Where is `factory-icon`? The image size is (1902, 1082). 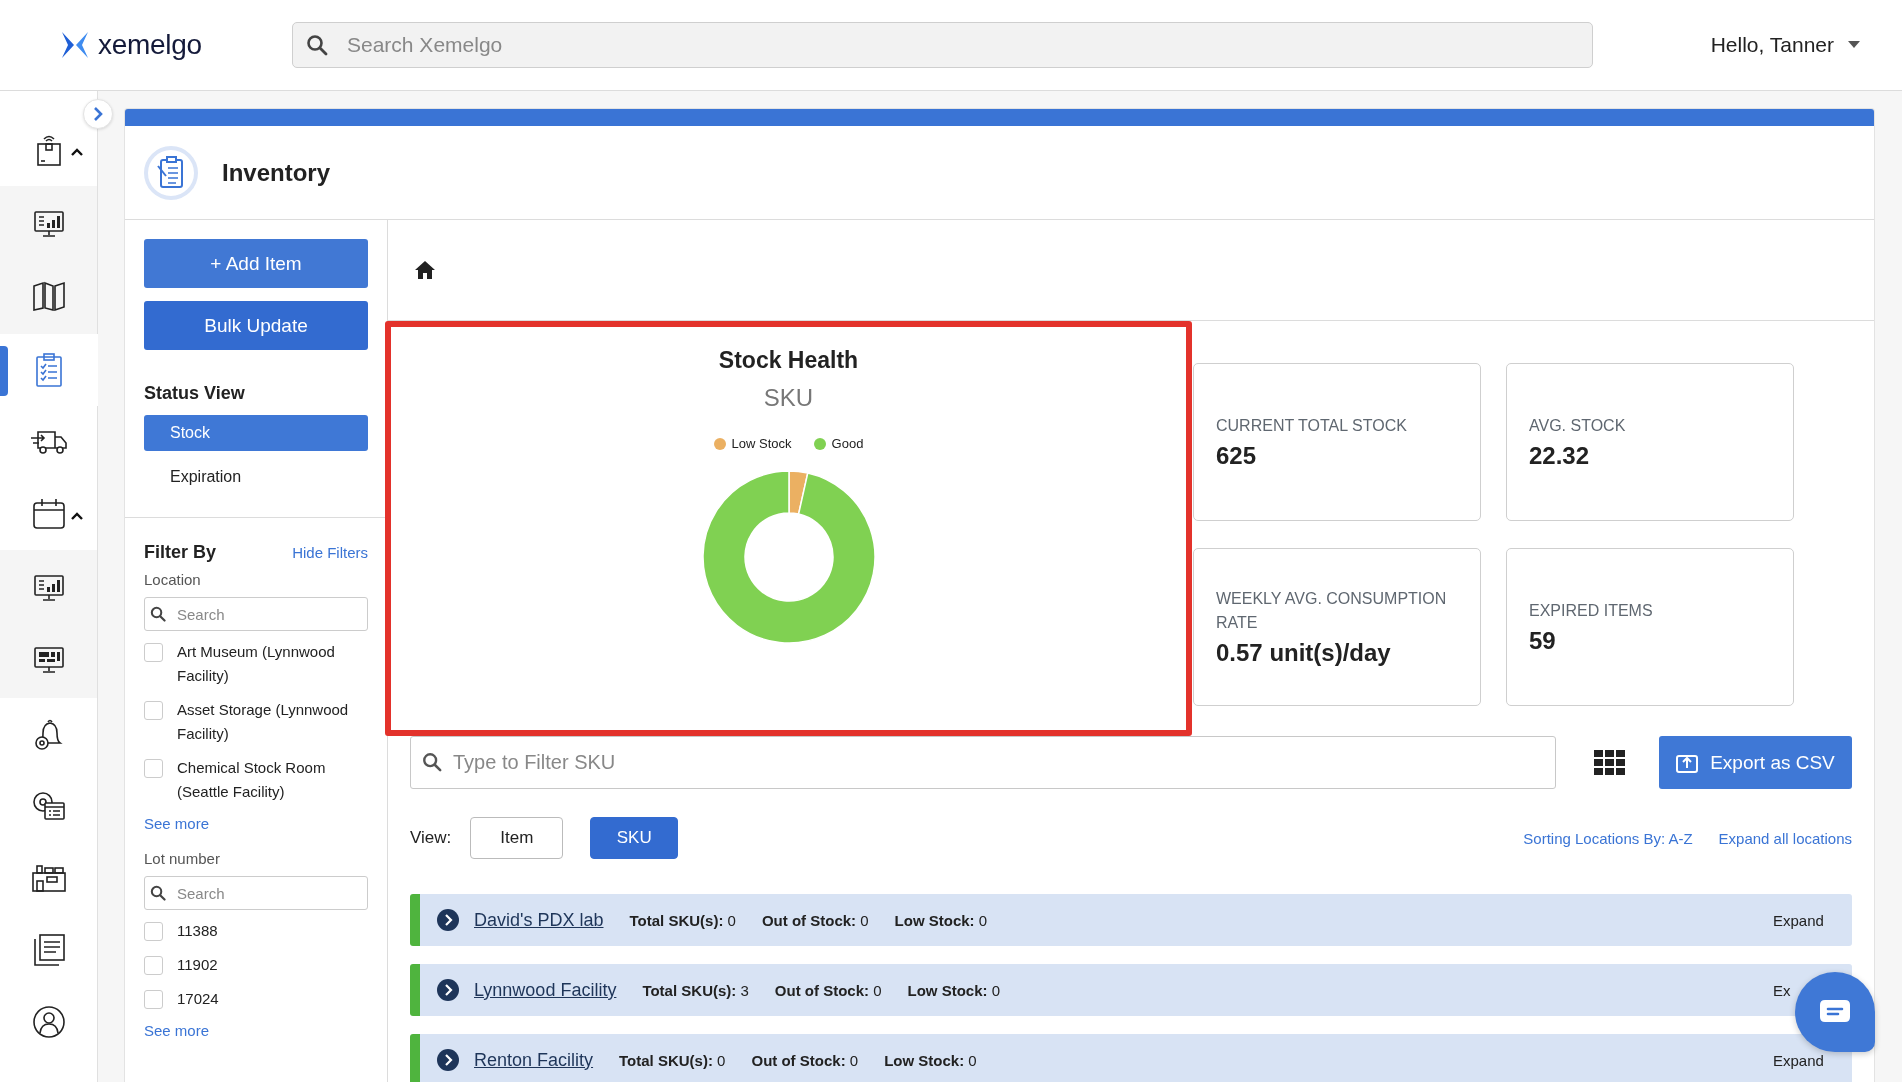 factory-icon is located at coordinates (49, 878).